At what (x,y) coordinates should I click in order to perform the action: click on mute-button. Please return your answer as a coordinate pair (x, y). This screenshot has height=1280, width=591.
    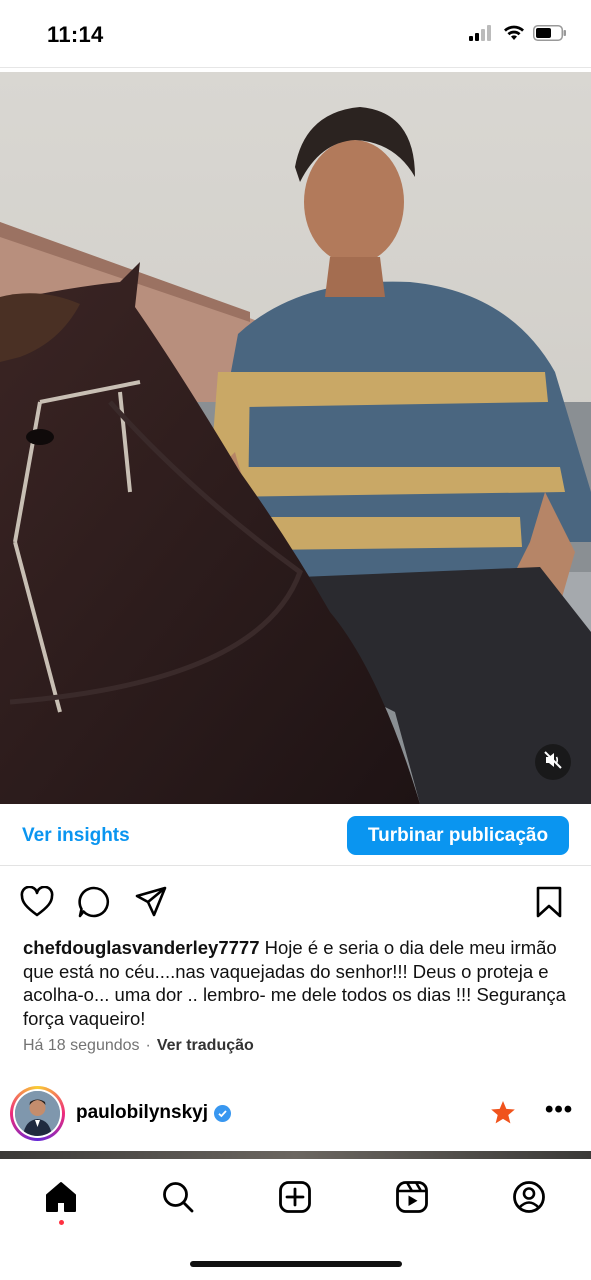
    Looking at the image, I should click on (553, 762).